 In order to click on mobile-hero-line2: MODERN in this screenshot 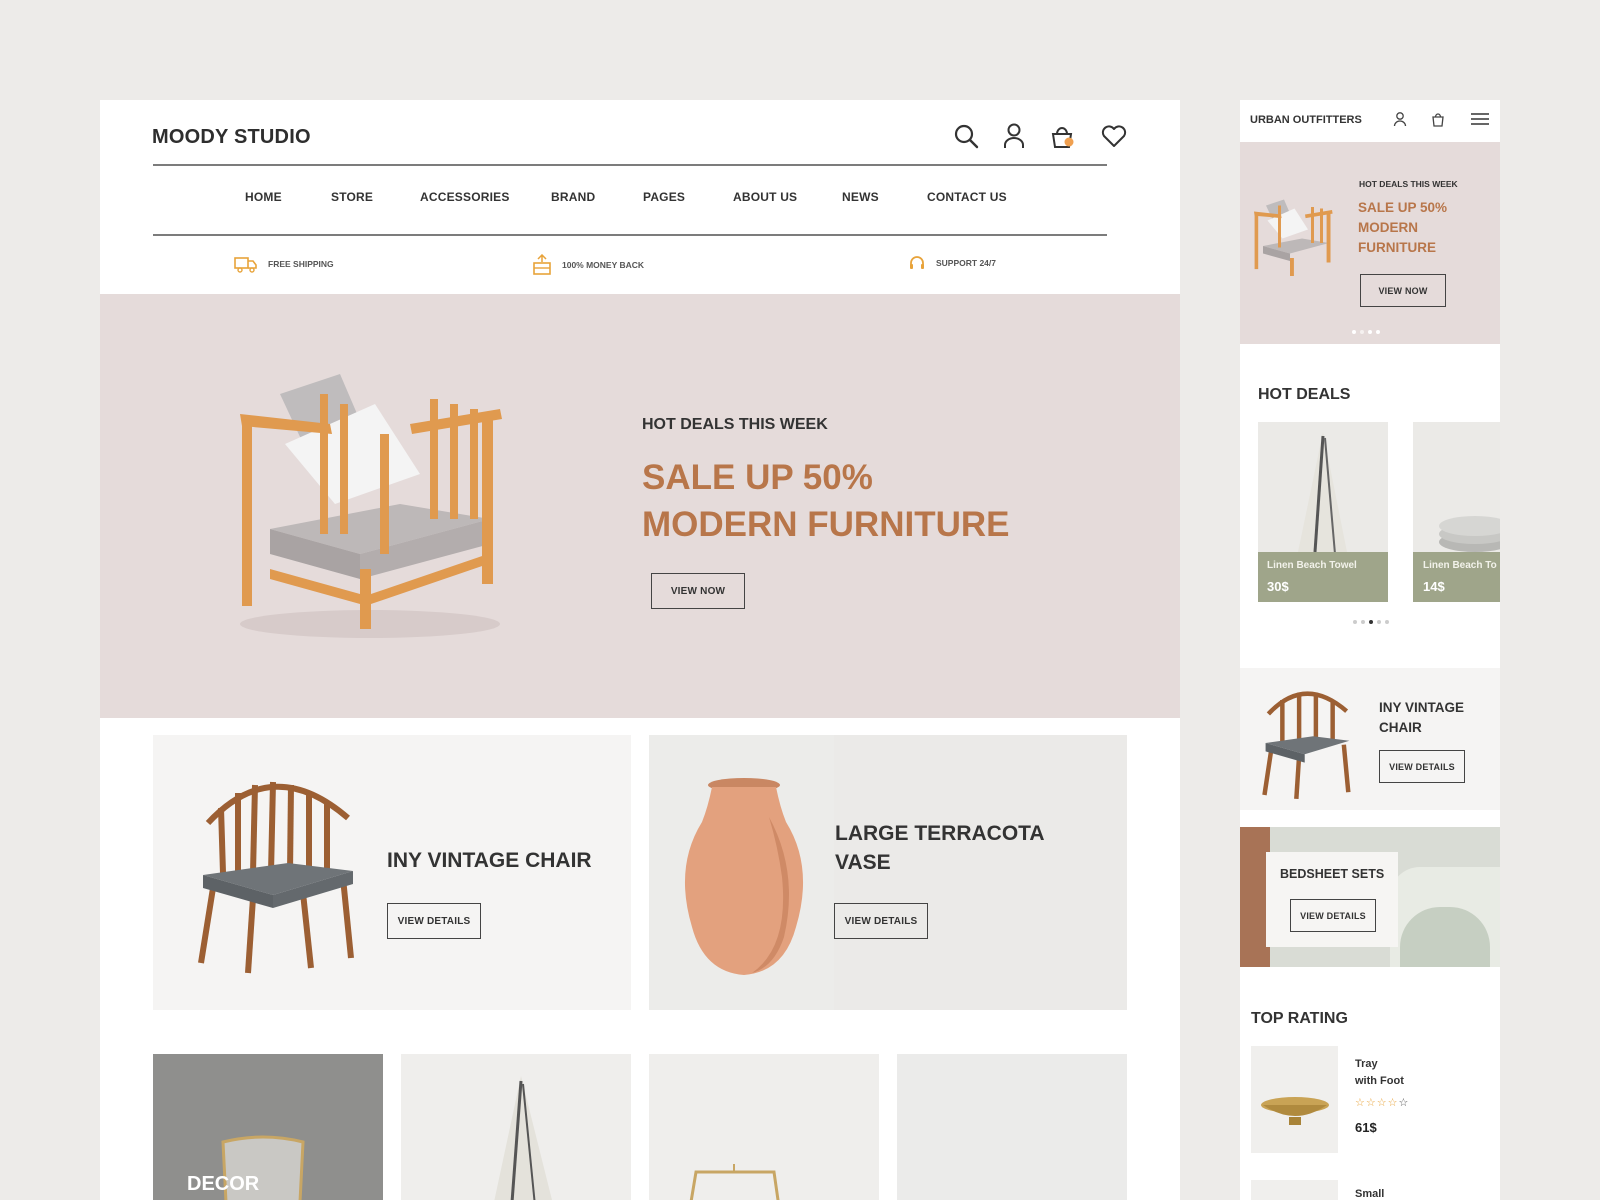, I will do `click(1388, 227)`.